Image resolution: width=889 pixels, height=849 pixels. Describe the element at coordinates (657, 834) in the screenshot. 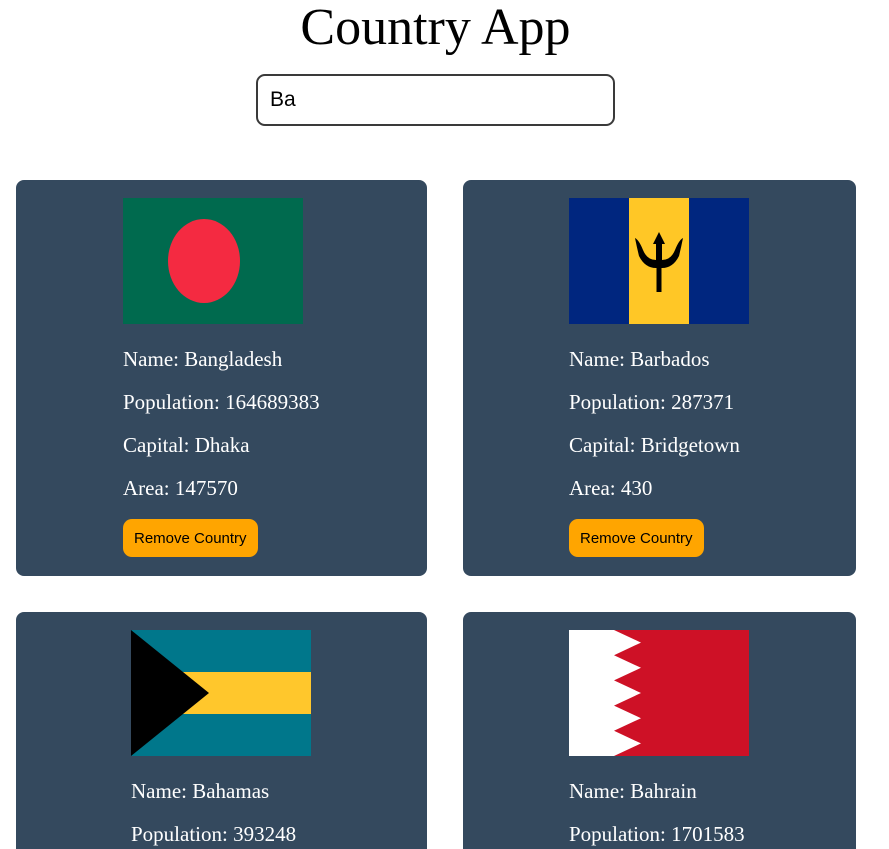

I see `country-population: Population: 1701583` at that location.